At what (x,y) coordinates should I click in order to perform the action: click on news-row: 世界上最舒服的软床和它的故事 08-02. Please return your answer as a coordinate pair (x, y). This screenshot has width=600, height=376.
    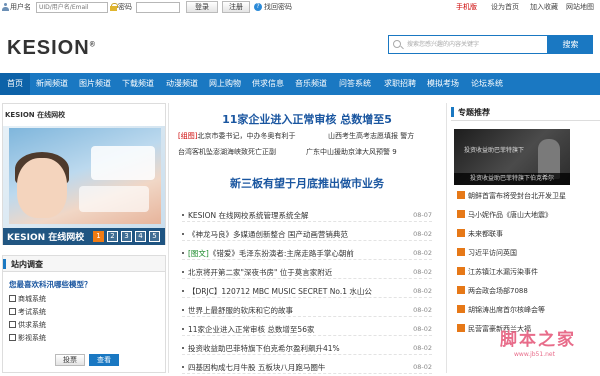
    Looking at the image, I should click on (307, 310).